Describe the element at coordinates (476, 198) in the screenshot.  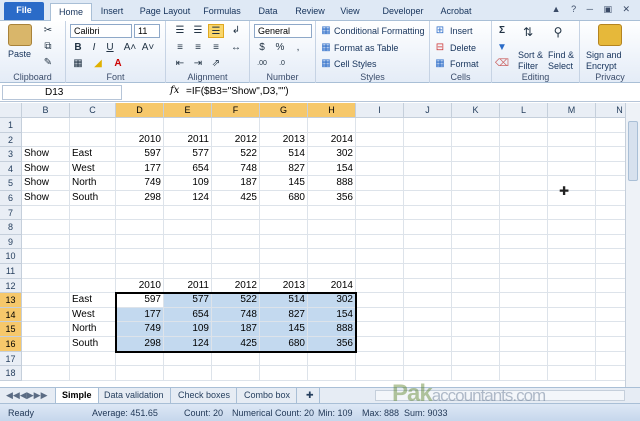
I see `cell-k6` at that location.